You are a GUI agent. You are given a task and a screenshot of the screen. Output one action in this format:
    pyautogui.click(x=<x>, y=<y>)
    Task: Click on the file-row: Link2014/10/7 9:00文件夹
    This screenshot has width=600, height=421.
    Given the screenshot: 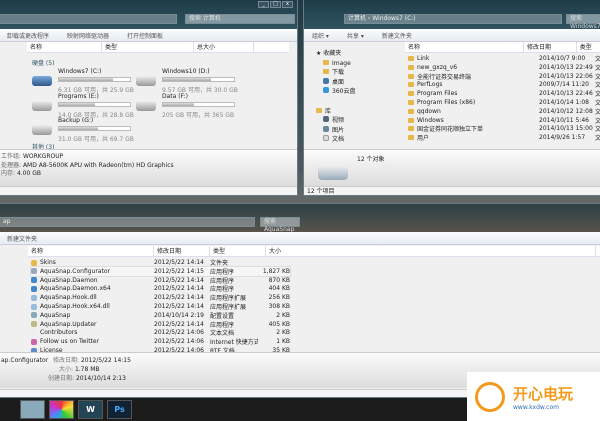 What is the action you would take?
    pyautogui.click(x=504, y=58)
    